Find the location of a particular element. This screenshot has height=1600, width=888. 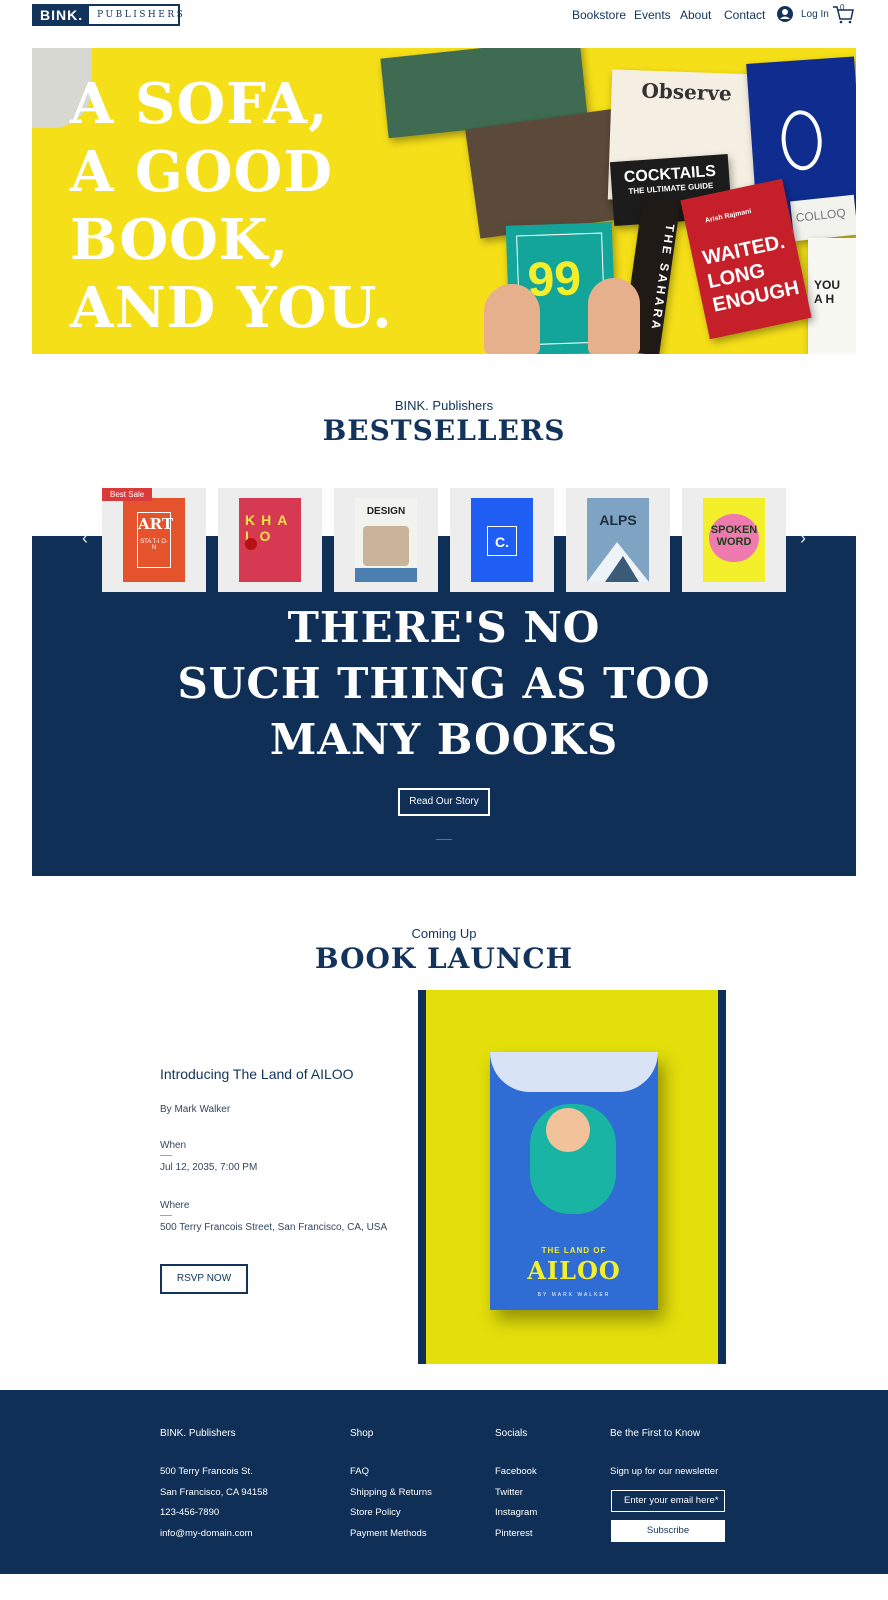

footer-phone: 123-456-7890 is located at coordinates (214, 1513).